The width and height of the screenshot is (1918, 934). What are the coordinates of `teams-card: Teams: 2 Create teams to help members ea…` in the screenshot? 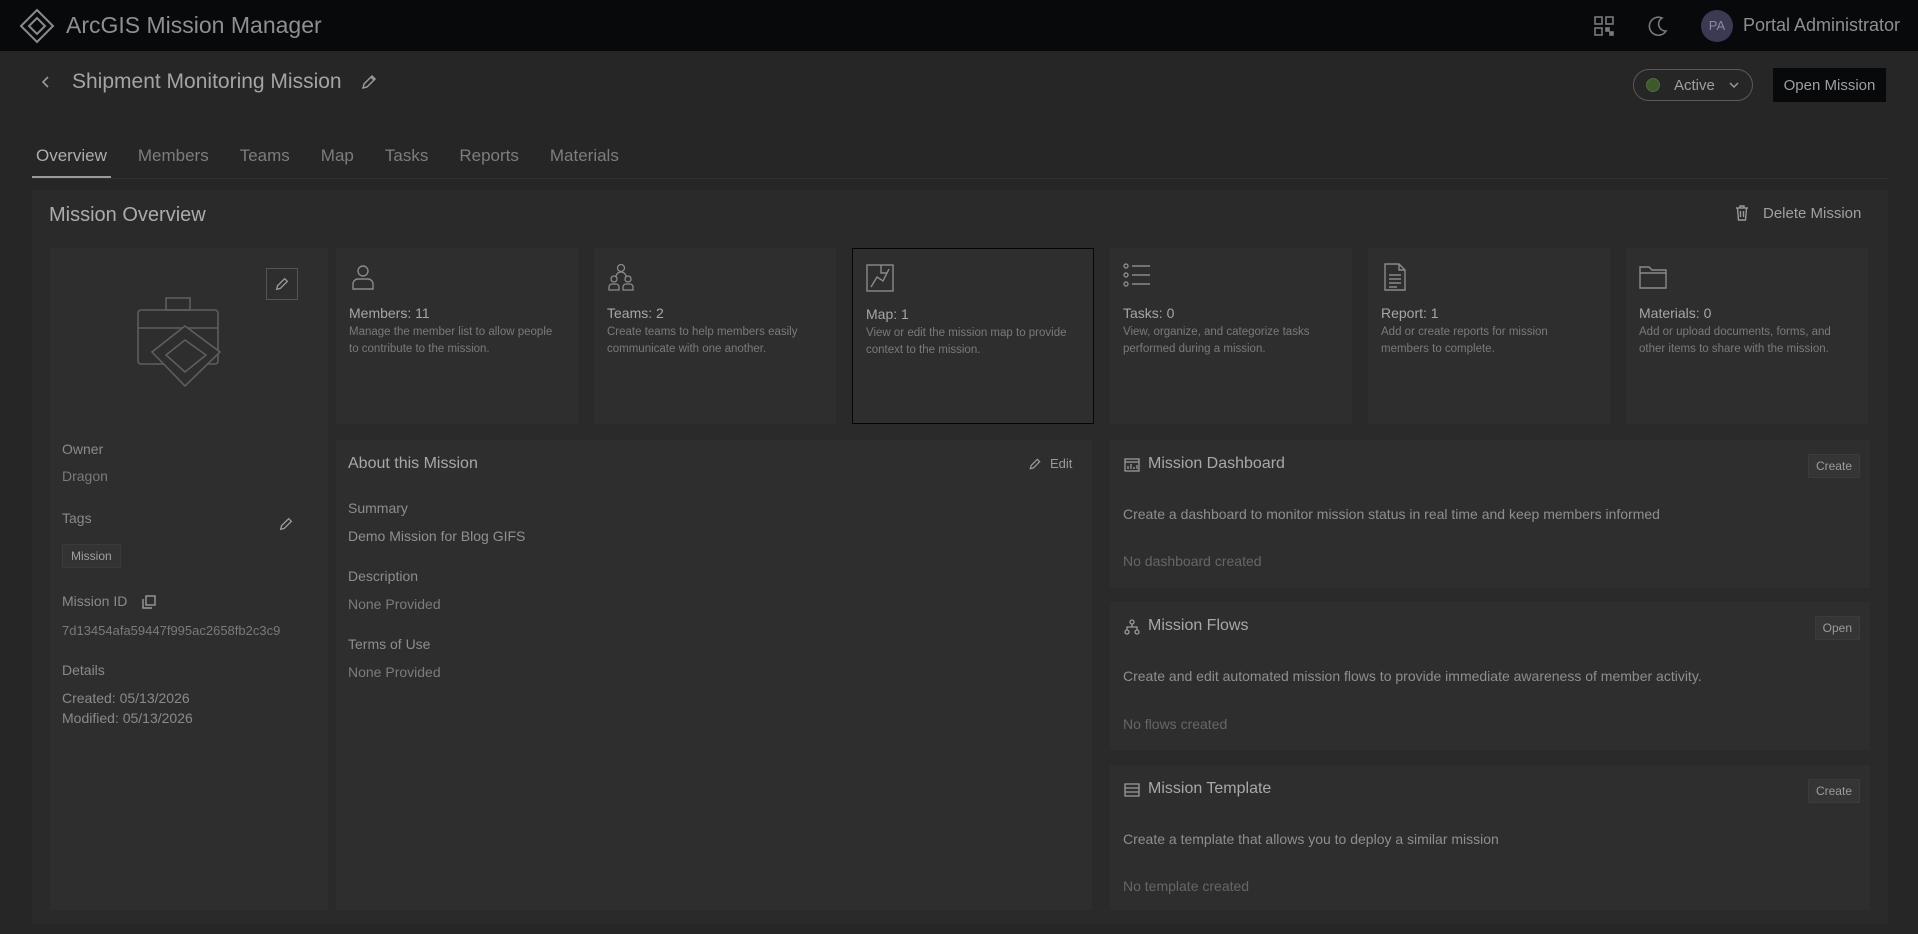 It's located at (715, 336).